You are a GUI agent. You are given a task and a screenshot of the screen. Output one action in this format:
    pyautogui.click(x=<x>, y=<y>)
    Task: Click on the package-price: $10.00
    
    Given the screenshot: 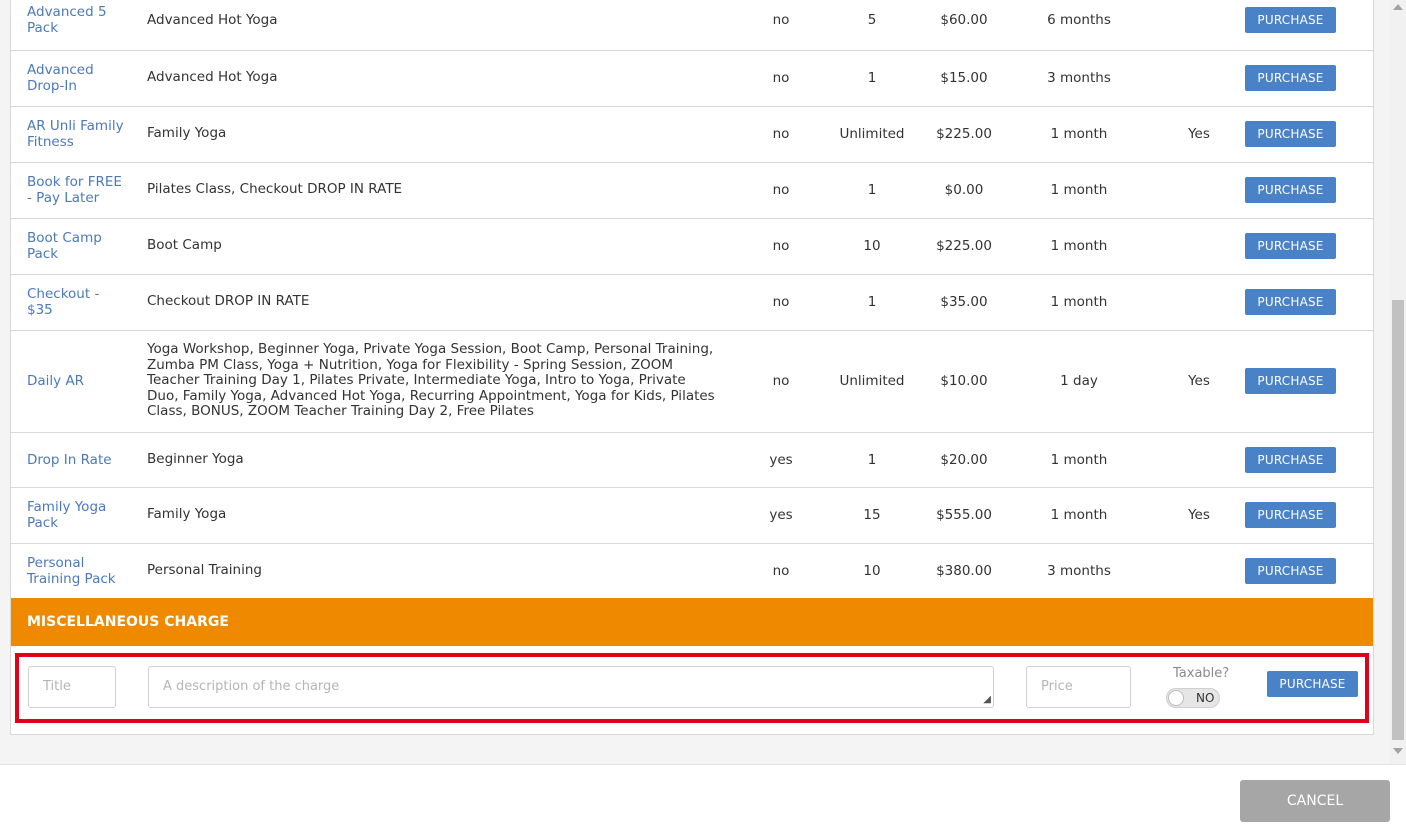 What is the action you would take?
    pyautogui.click(x=964, y=381)
    